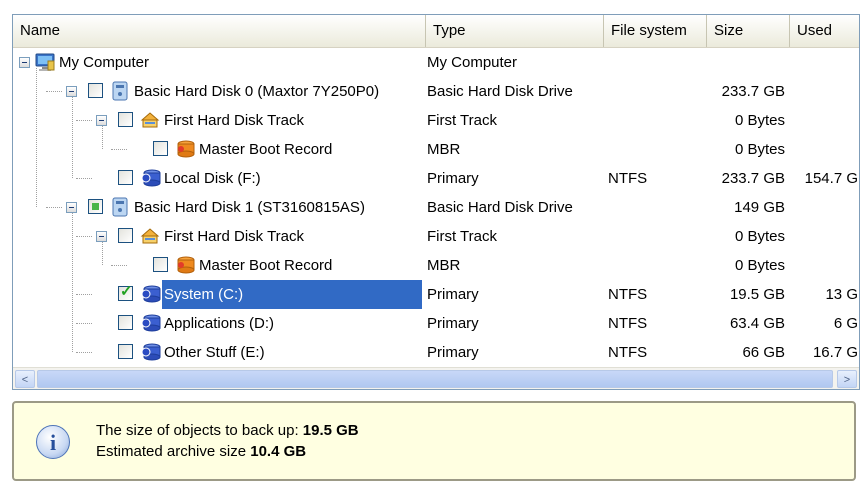  I want to click on chevron-left-icon: <, so click(25, 380).